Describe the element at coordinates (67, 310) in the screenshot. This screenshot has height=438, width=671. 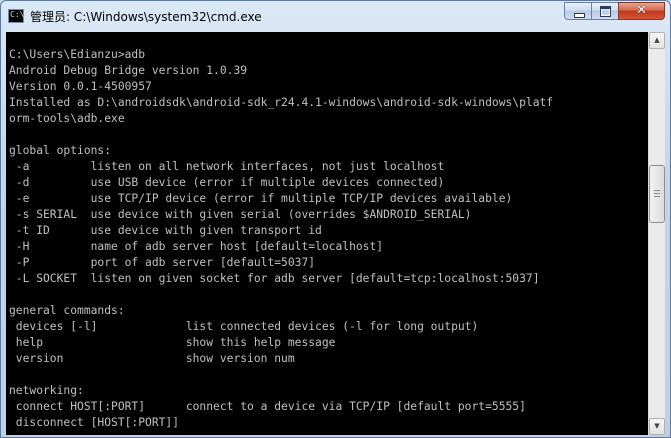
I see `console-line: general commands:` at that location.